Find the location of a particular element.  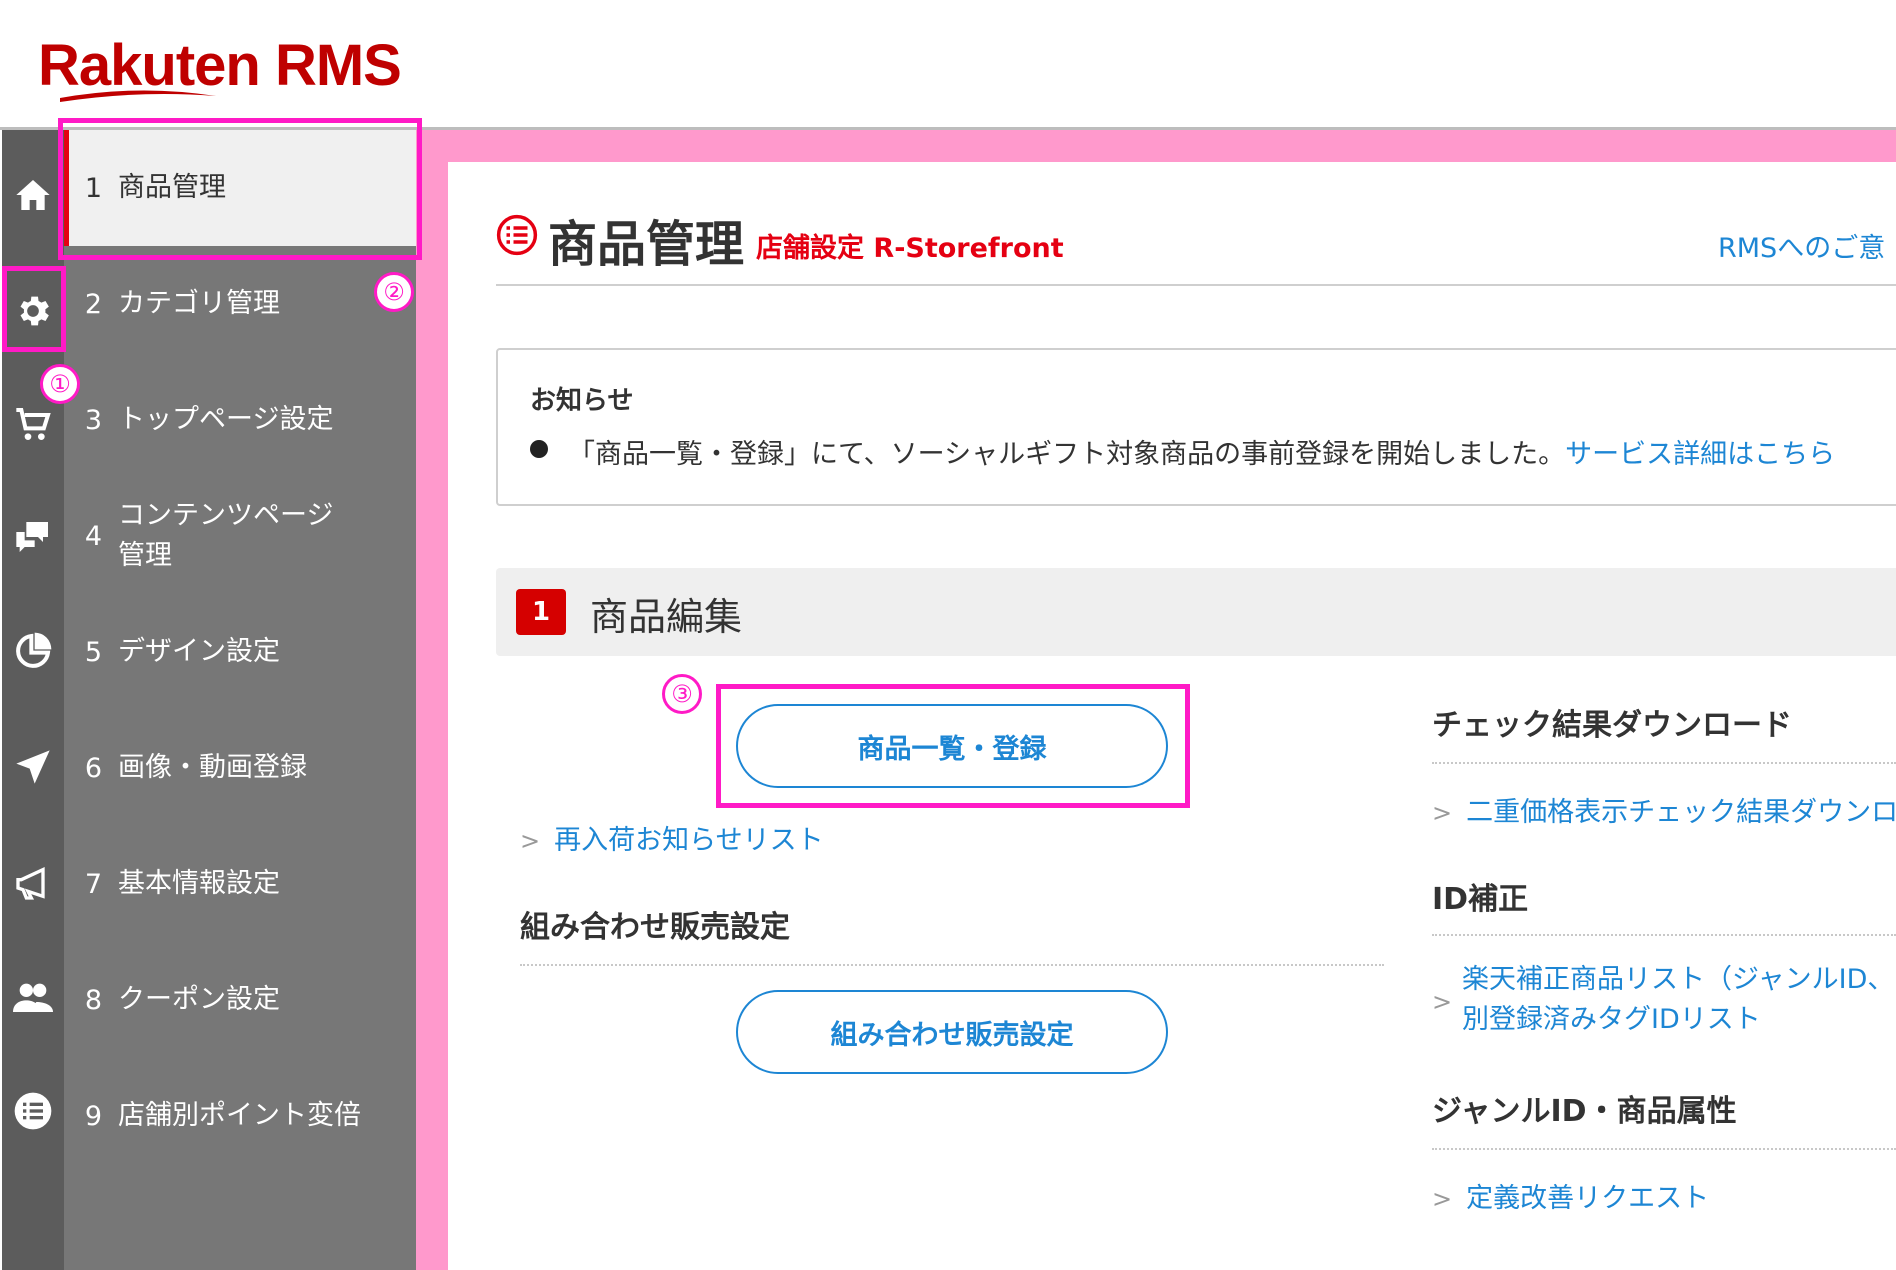

title-divider is located at coordinates (1196, 285).